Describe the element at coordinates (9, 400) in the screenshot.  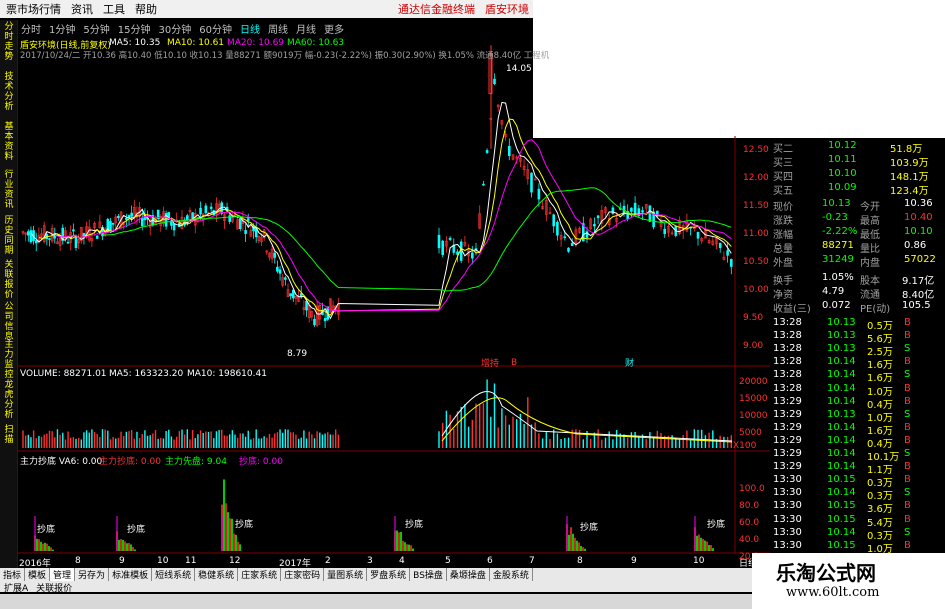
I see `left-tab: 龙虎分析` at that location.